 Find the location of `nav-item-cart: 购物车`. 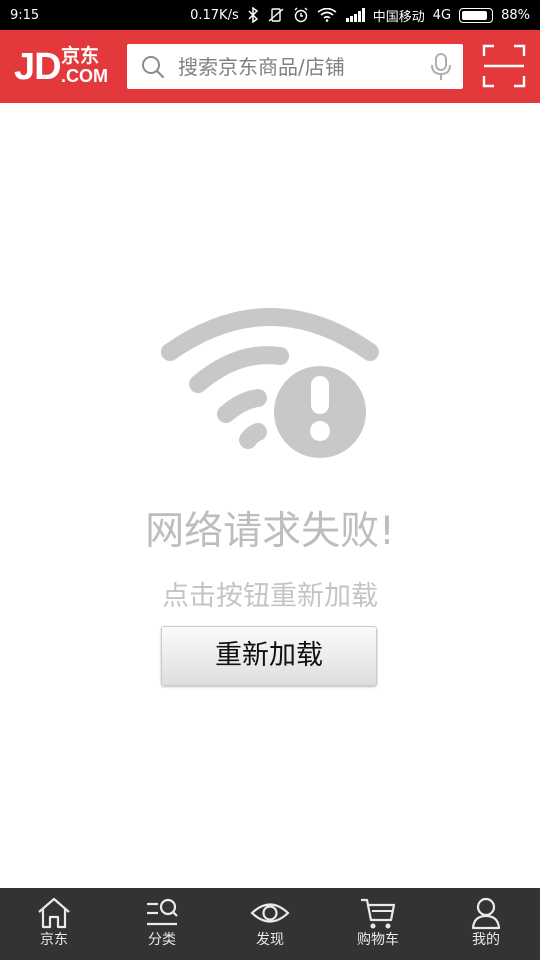

nav-item-cart: 购物车 is located at coordinates (378, 924).